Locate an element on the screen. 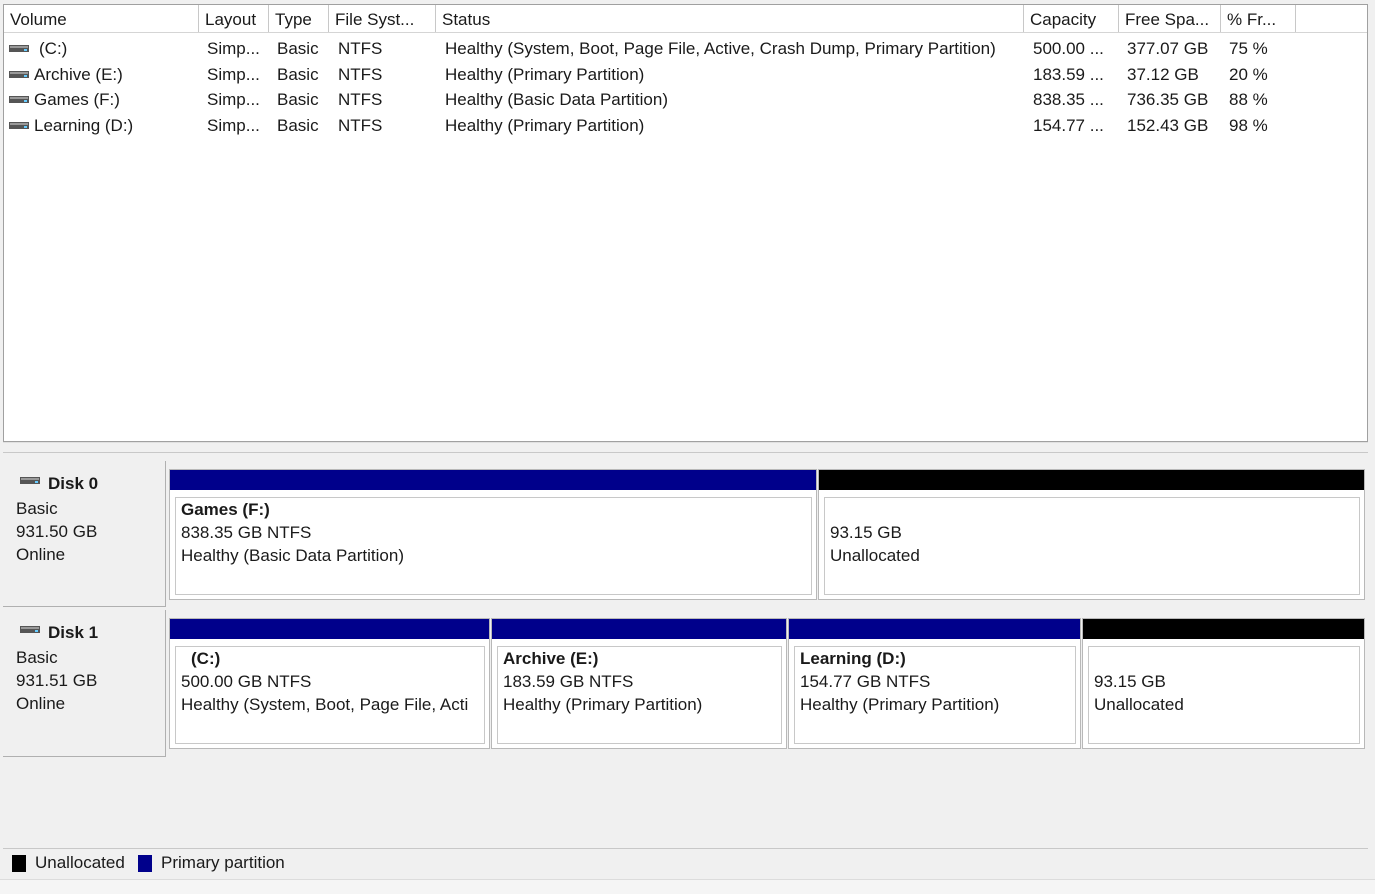 The image size is (1375, 894). partition-name: Learning (D:) is located at coordinates (853, 658).